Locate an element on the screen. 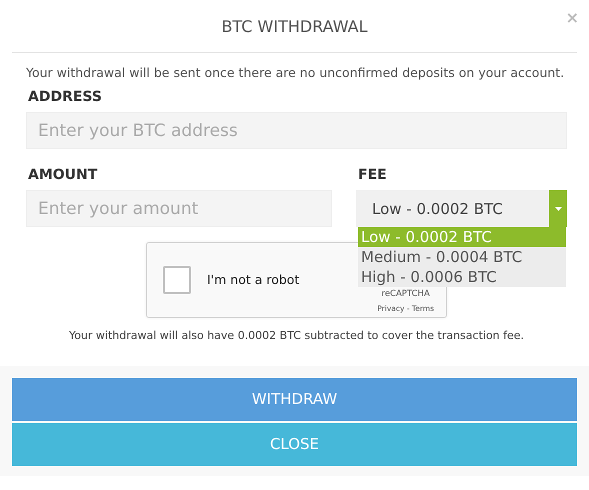 This screenshot has height=490, width=589. amount-field: Enter your amount is located at coordinates (179, 208).